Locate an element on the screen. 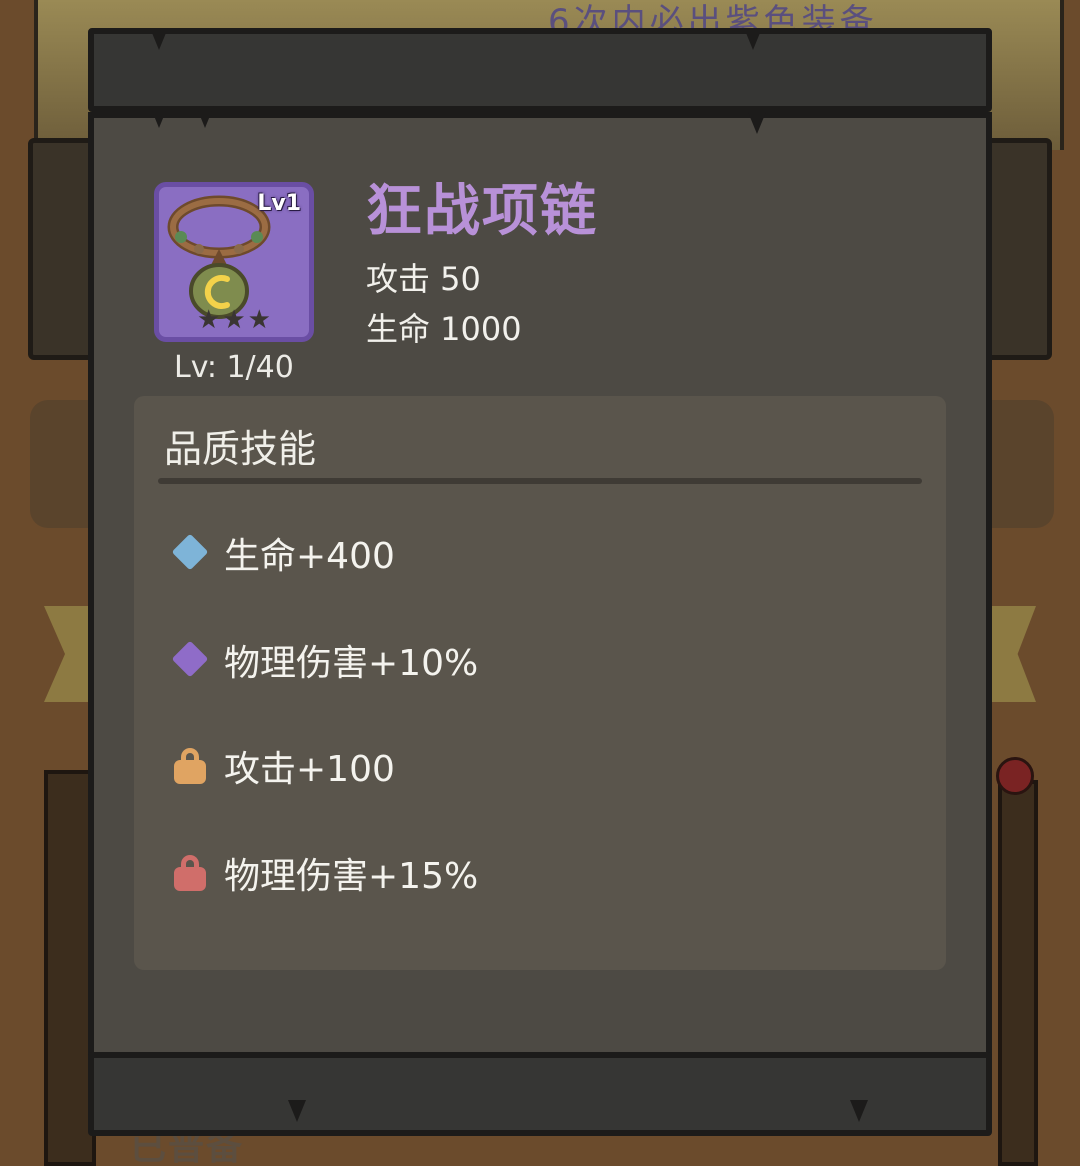  background-notification-dot is located at coordinates (1015, 776).